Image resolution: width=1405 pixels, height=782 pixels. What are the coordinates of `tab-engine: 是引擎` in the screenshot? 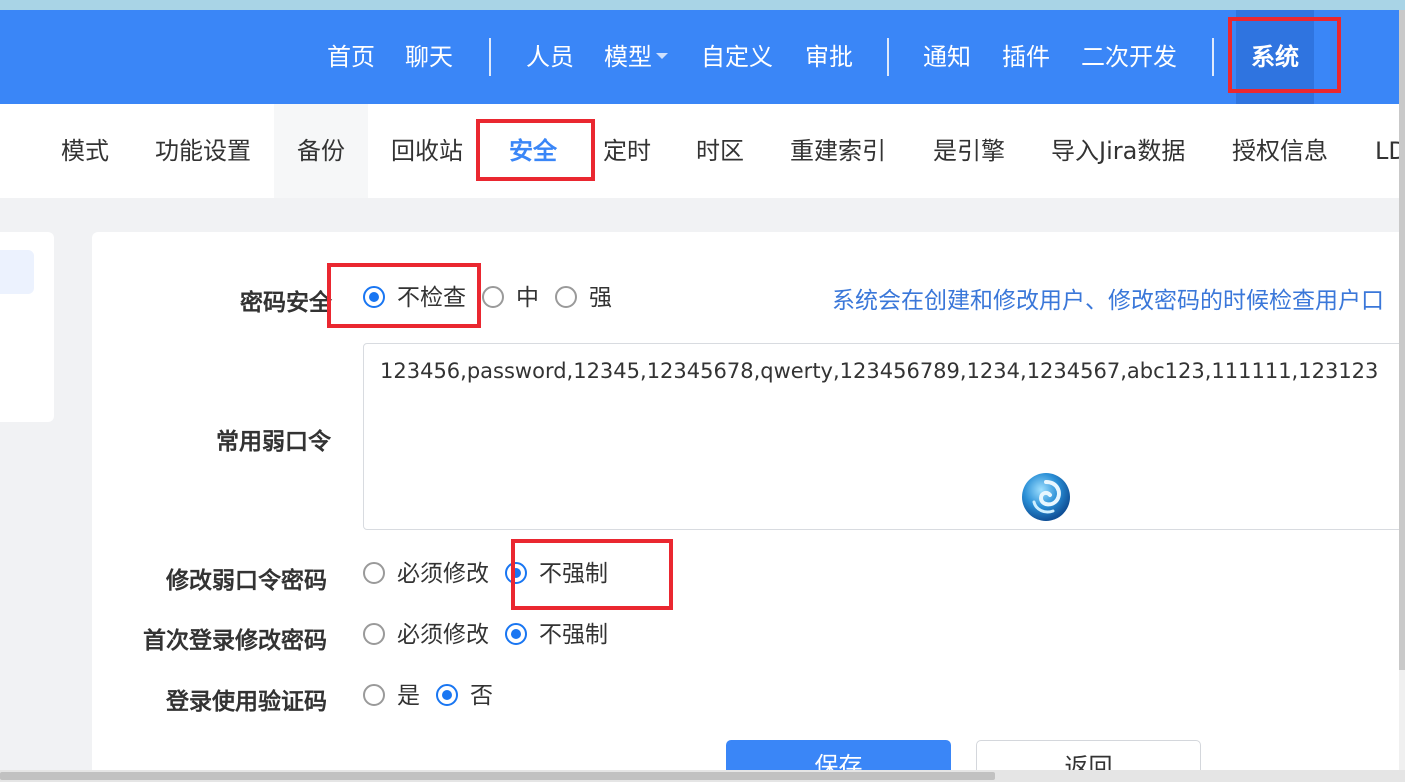 It's located at (969, 151).